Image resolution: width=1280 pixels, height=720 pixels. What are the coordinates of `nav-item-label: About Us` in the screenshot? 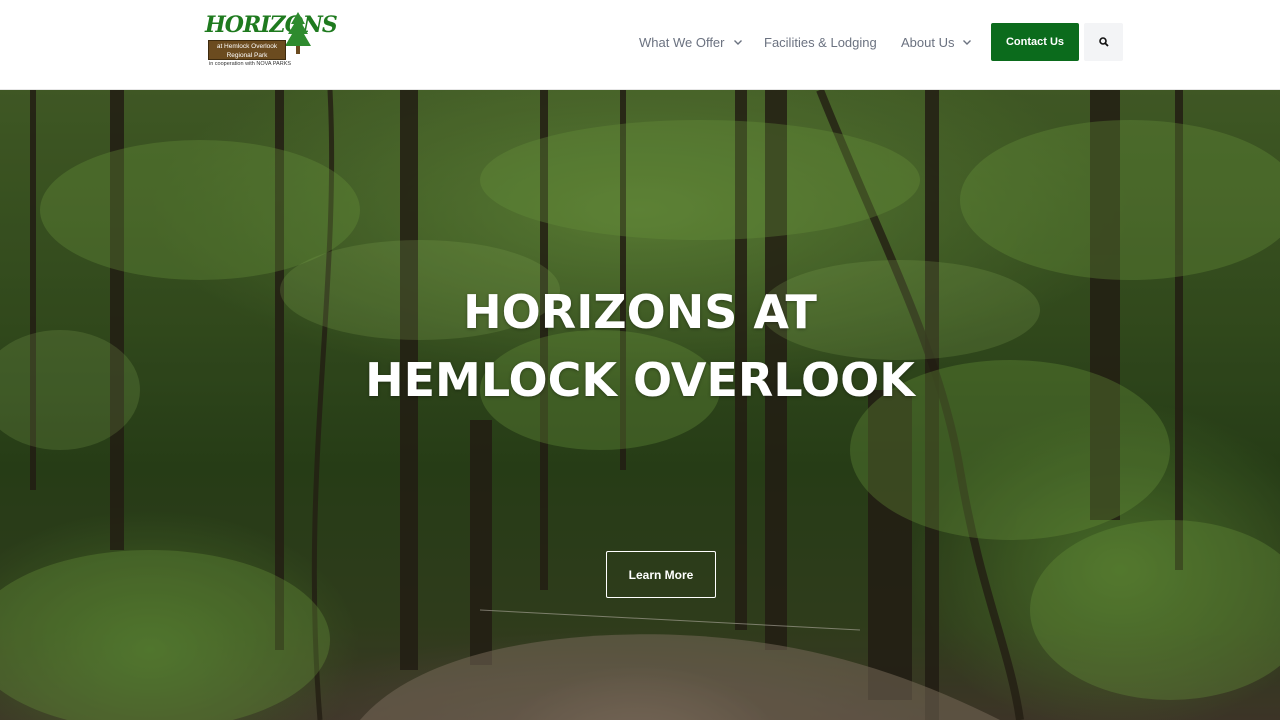 It's located at (928, 42).